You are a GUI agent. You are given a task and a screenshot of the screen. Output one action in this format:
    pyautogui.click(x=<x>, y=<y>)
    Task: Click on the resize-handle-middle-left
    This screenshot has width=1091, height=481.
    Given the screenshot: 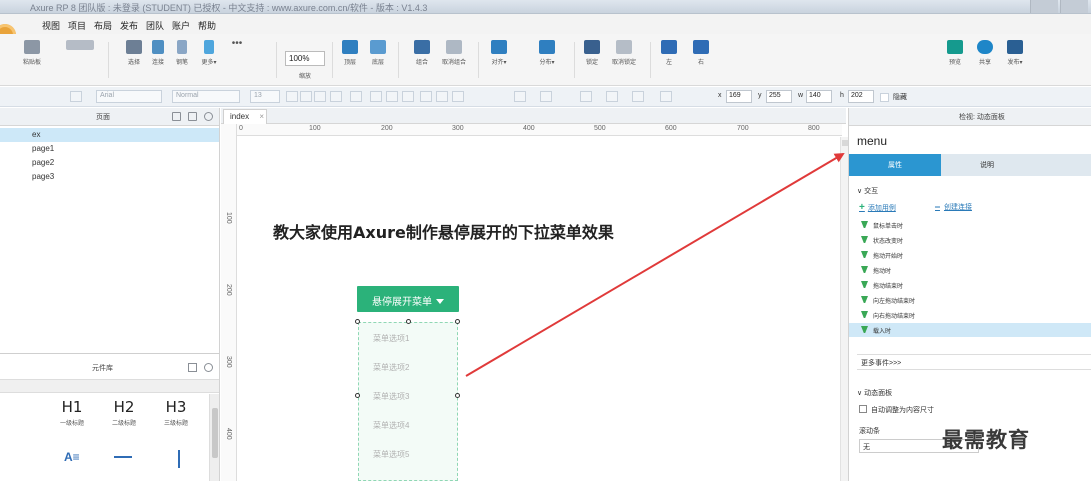 What is the action you would take?
    pyautogui.click(x=357, y=395)
    